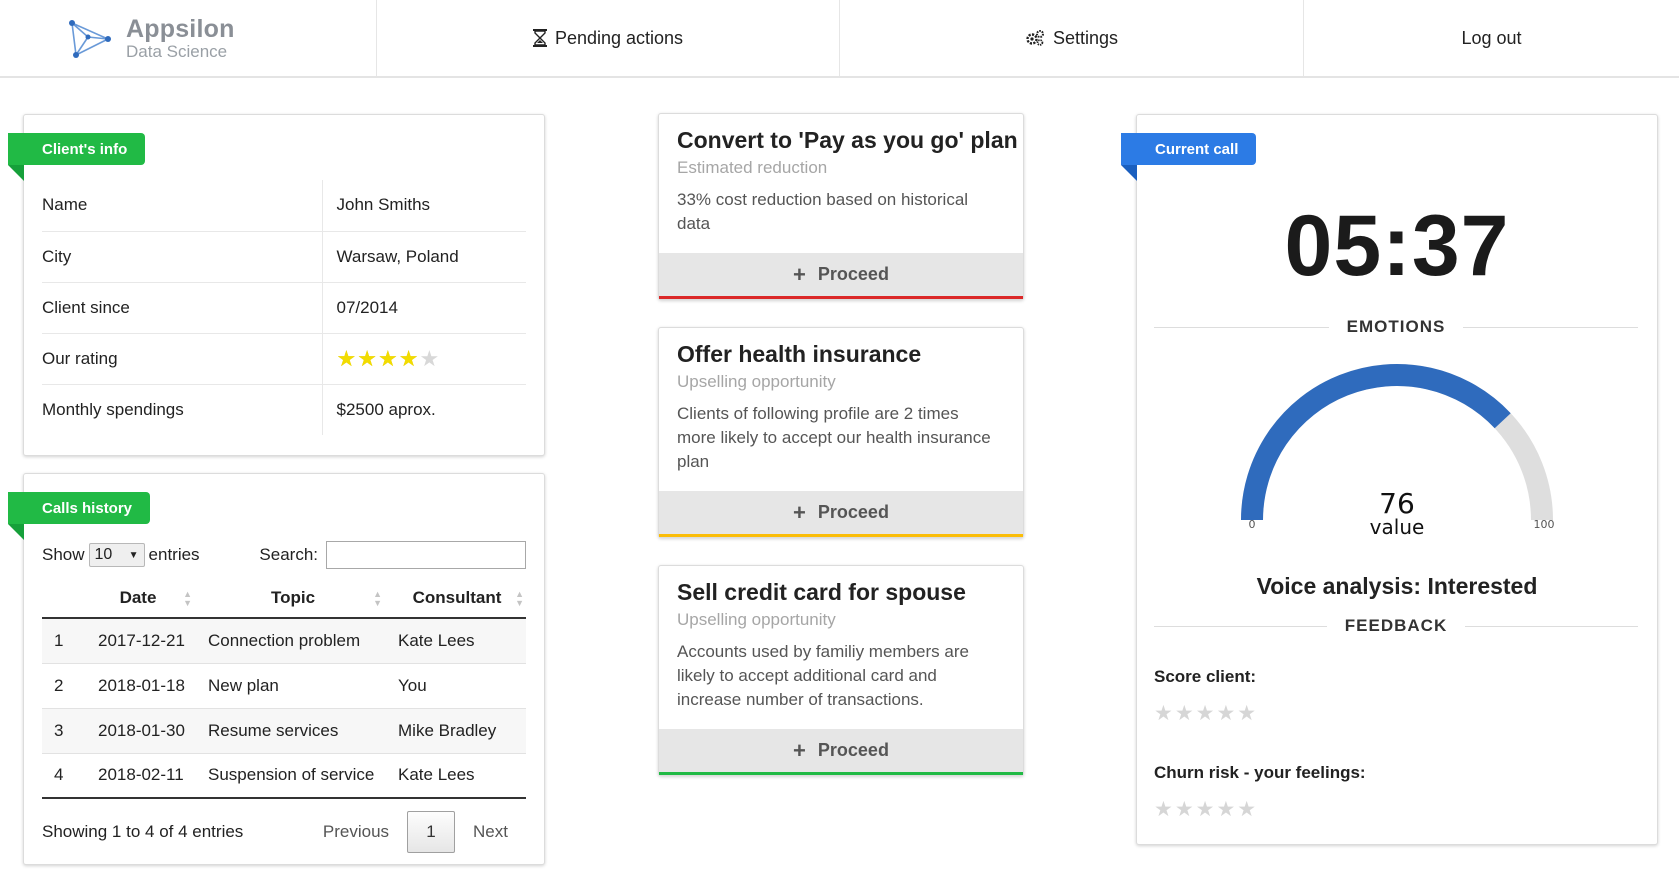  What do you see at coordinates (138, 731) in the screenshot?
I see `cell-date: 2018-01-30` at bounding box center [138, 731].